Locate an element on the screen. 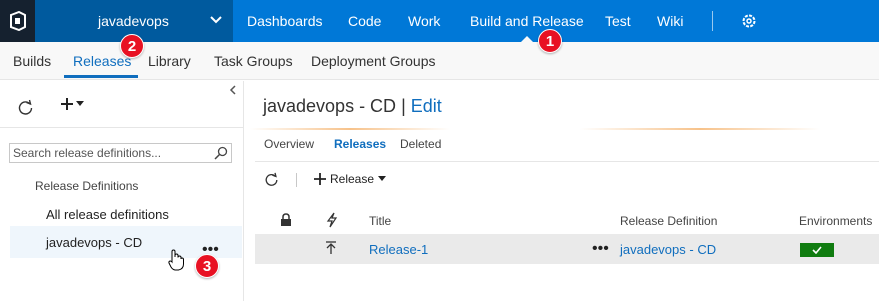 The image size is (879, 301). new-release-button: Release is located at coordinates (350, 179).